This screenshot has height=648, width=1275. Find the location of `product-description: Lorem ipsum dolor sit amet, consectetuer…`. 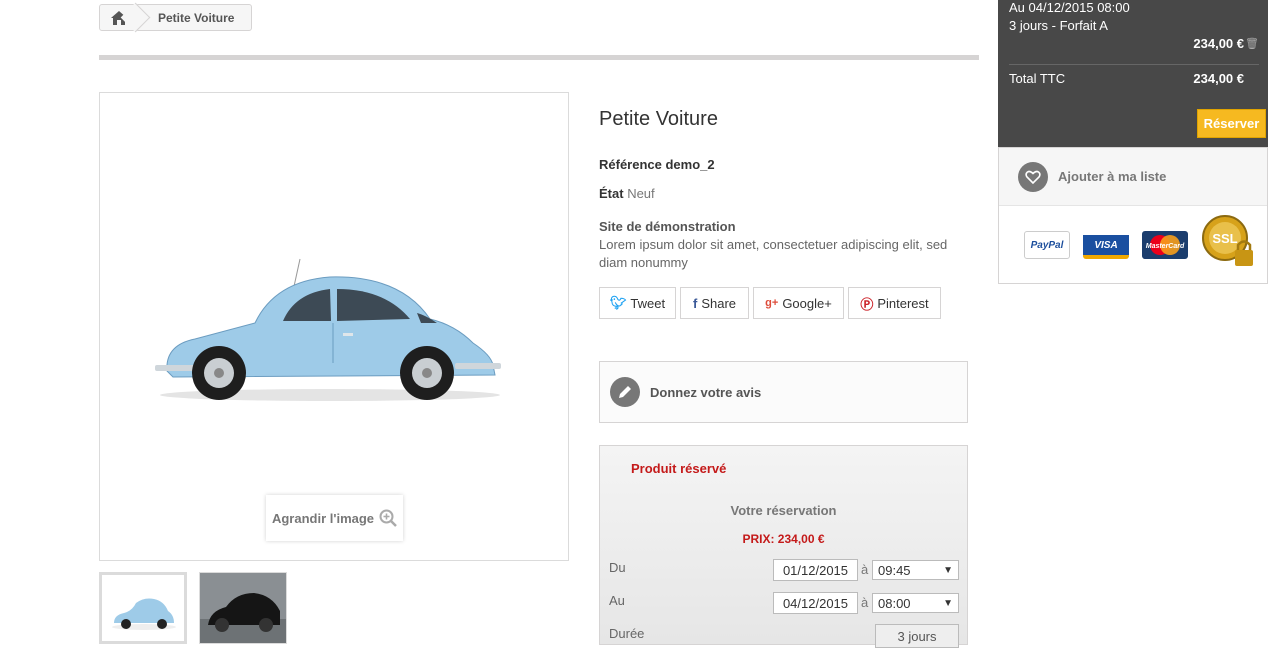

product-description: Lorem ipsum dolor sit amet, consectetuer… is located at coordinates (773, 253).